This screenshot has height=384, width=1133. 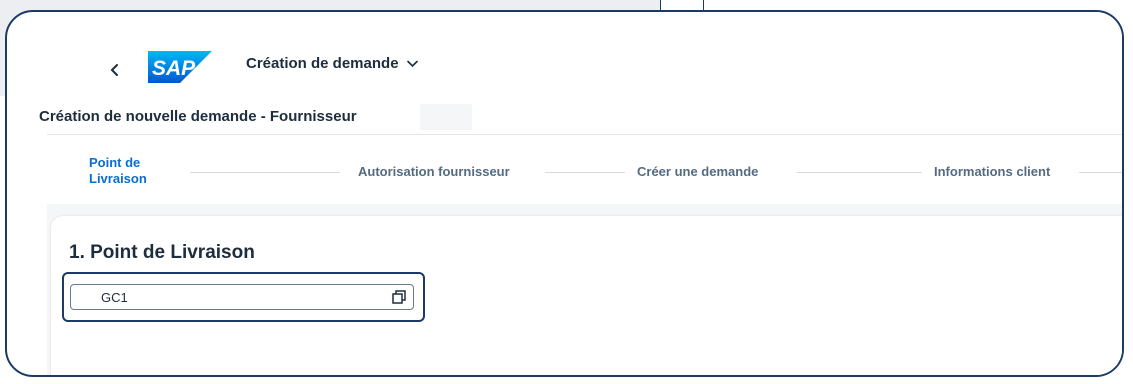 I want to click on value-help-icon, so click(x=399, y=297).